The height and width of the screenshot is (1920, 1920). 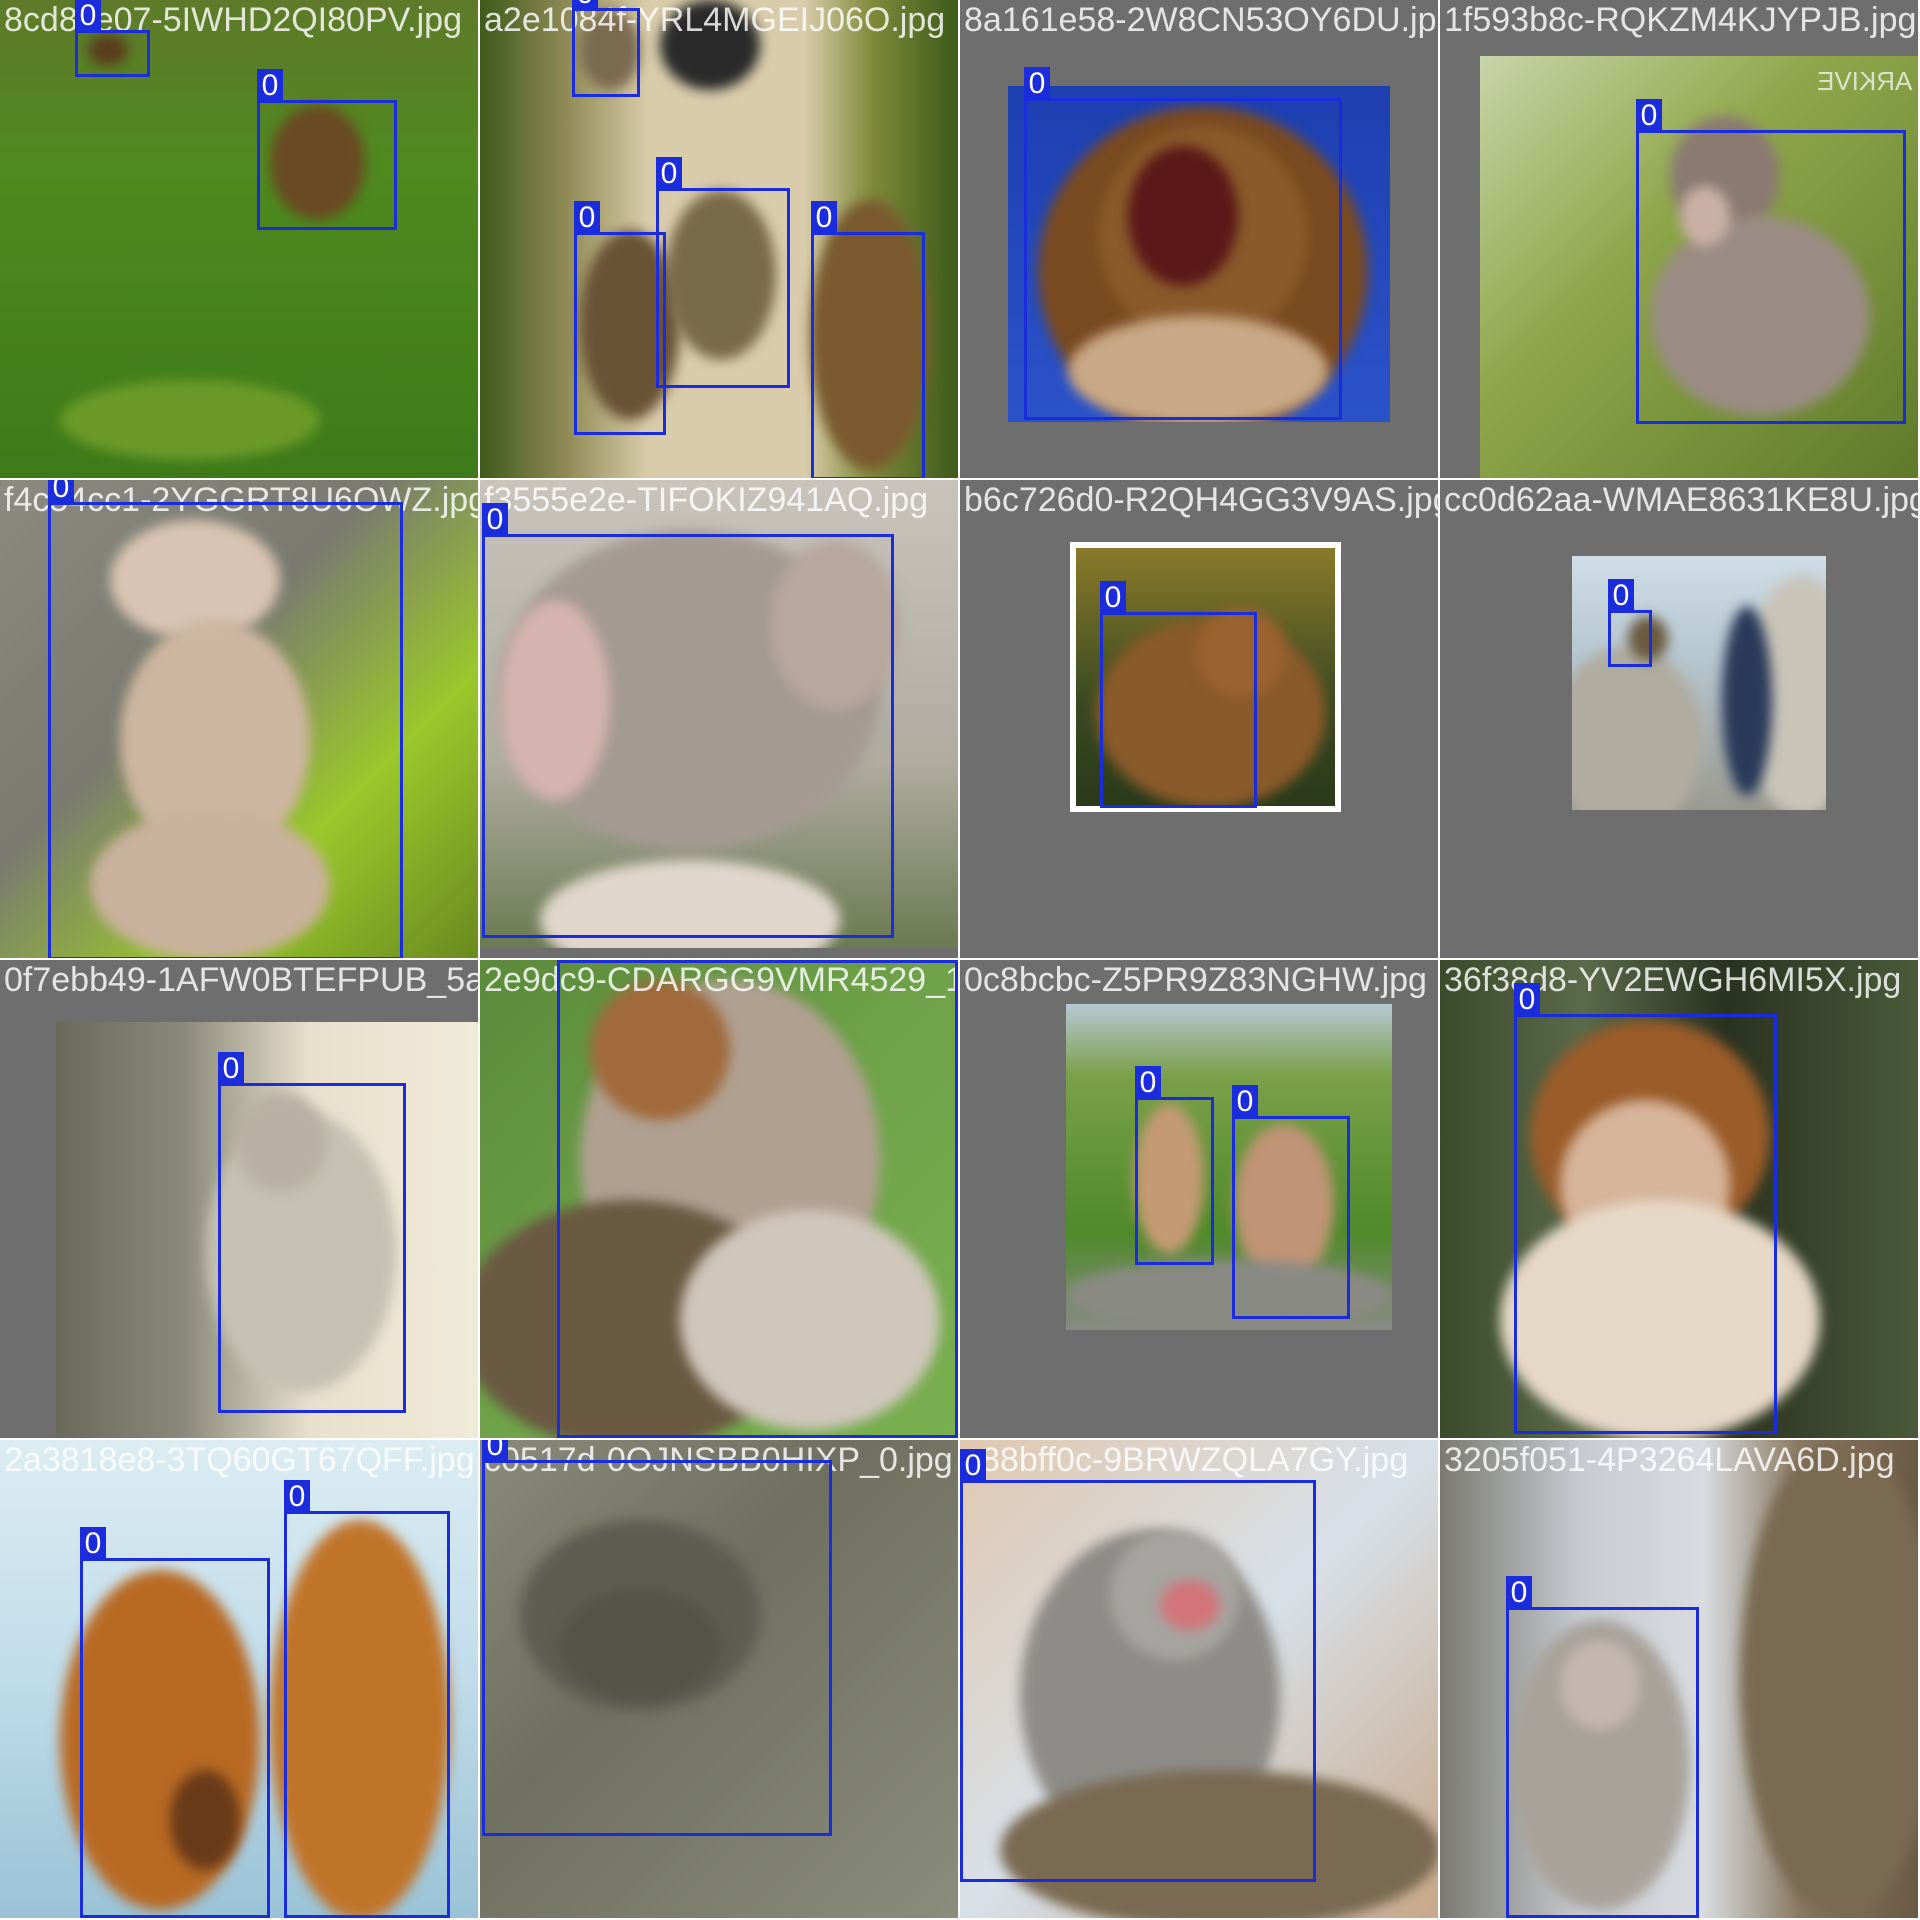 I want to click on tile-filename: f3555e2e-TIFOKIZ941AQ.jpg, so click(x=706, y=500).